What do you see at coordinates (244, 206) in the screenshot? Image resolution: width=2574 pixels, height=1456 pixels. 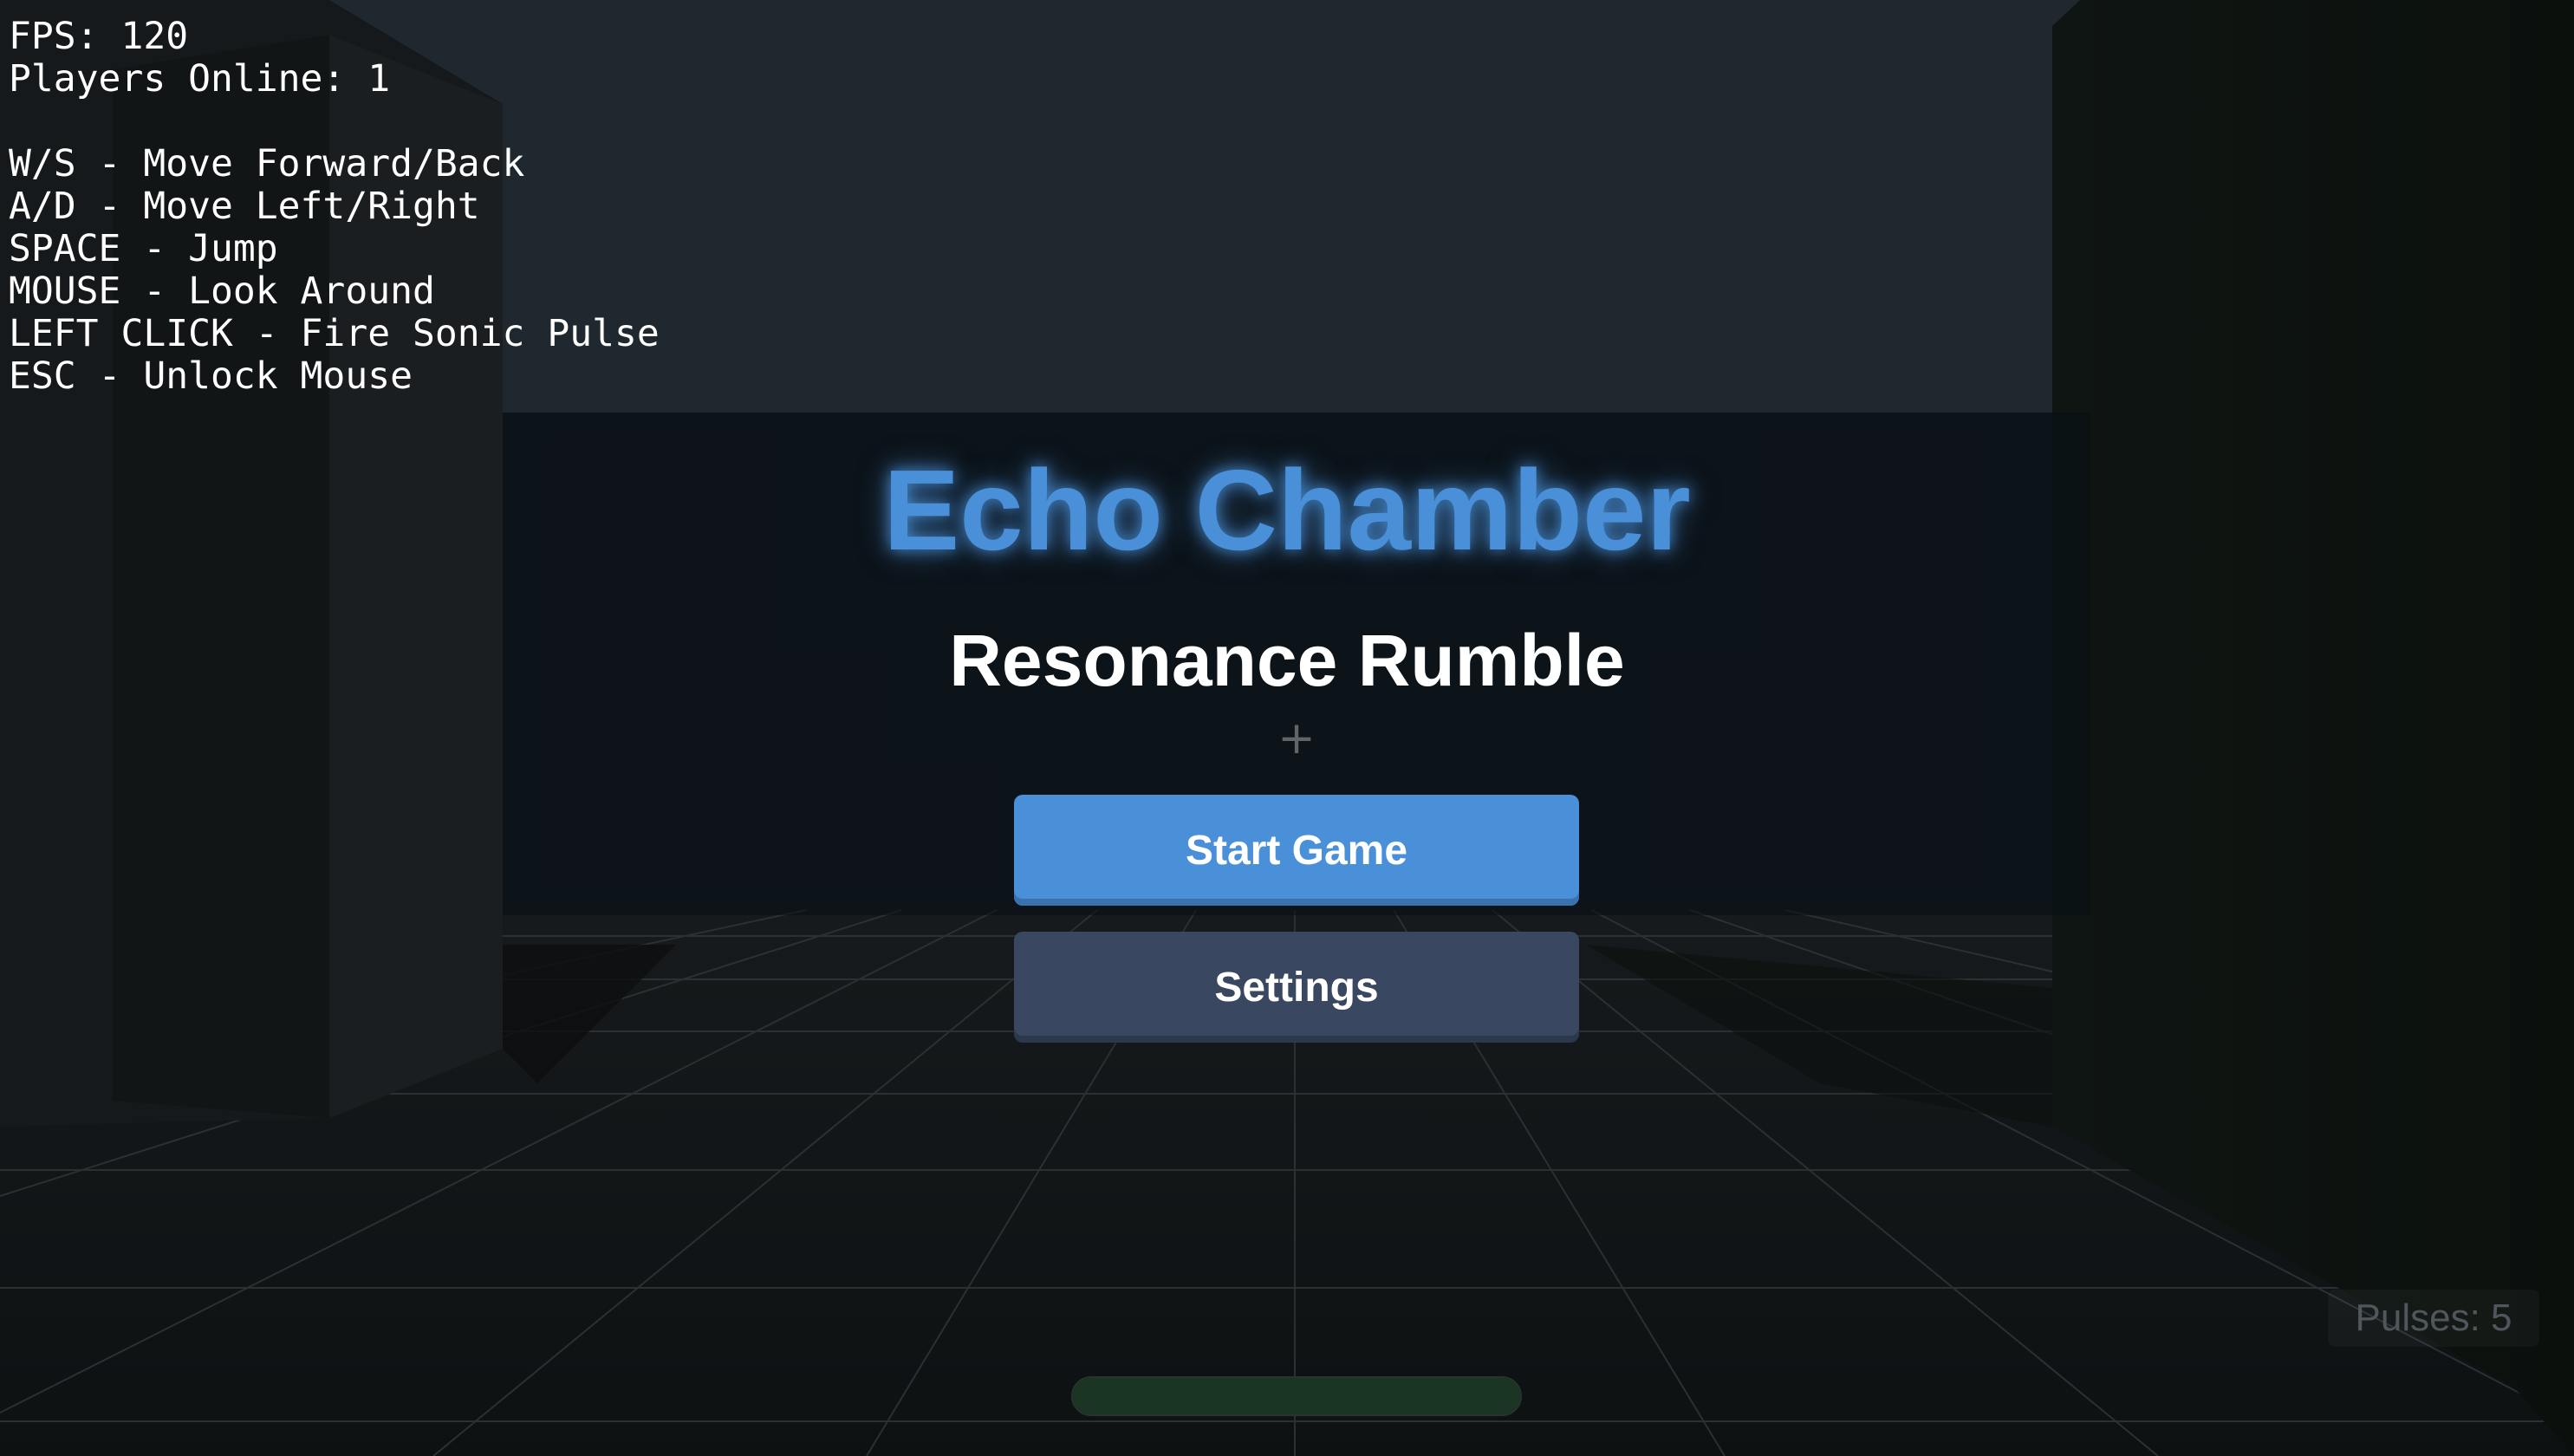 I see `control-hint: A/D - Move Left/Right` at bounding box center [244, 206].